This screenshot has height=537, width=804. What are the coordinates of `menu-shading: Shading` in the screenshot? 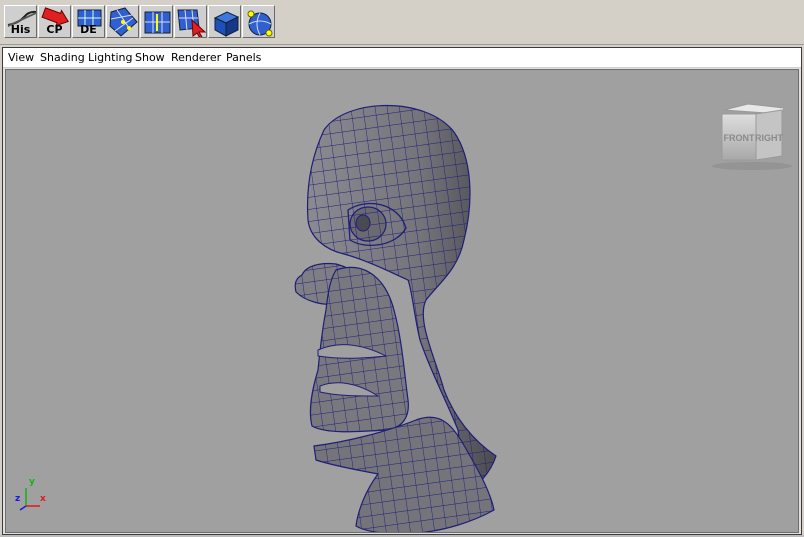 It's located at (62, 57).